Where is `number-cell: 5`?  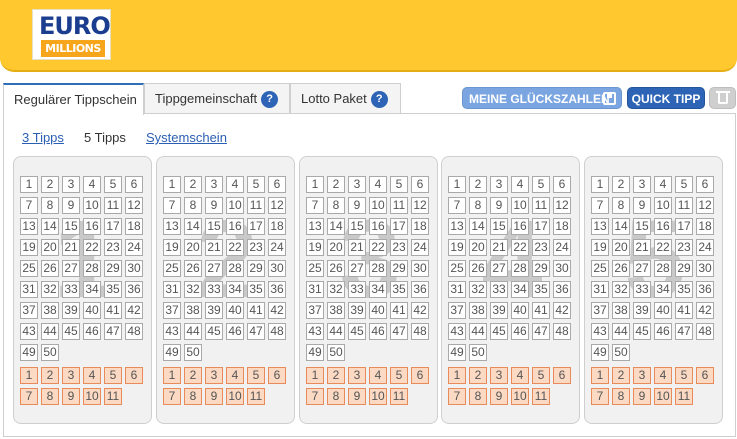
number-cell: 5 is located at coordinates (113, 184).